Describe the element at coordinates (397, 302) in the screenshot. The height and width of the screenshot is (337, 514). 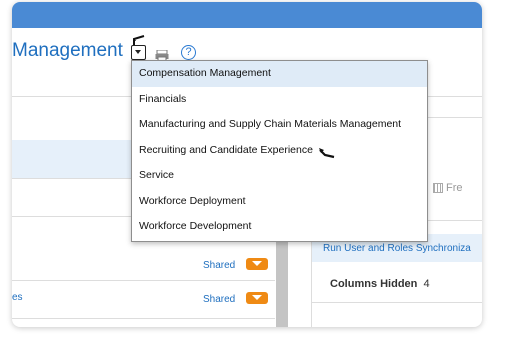
I see `panel-divider` at that location.